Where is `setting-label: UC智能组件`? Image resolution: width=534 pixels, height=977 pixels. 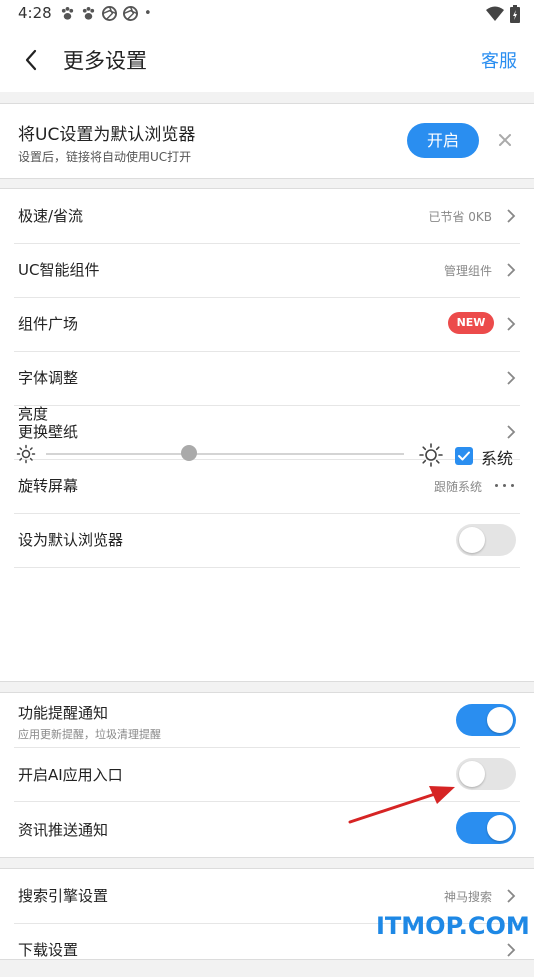 setting-label: UC智能组件 is located at coordinates (59, 270).